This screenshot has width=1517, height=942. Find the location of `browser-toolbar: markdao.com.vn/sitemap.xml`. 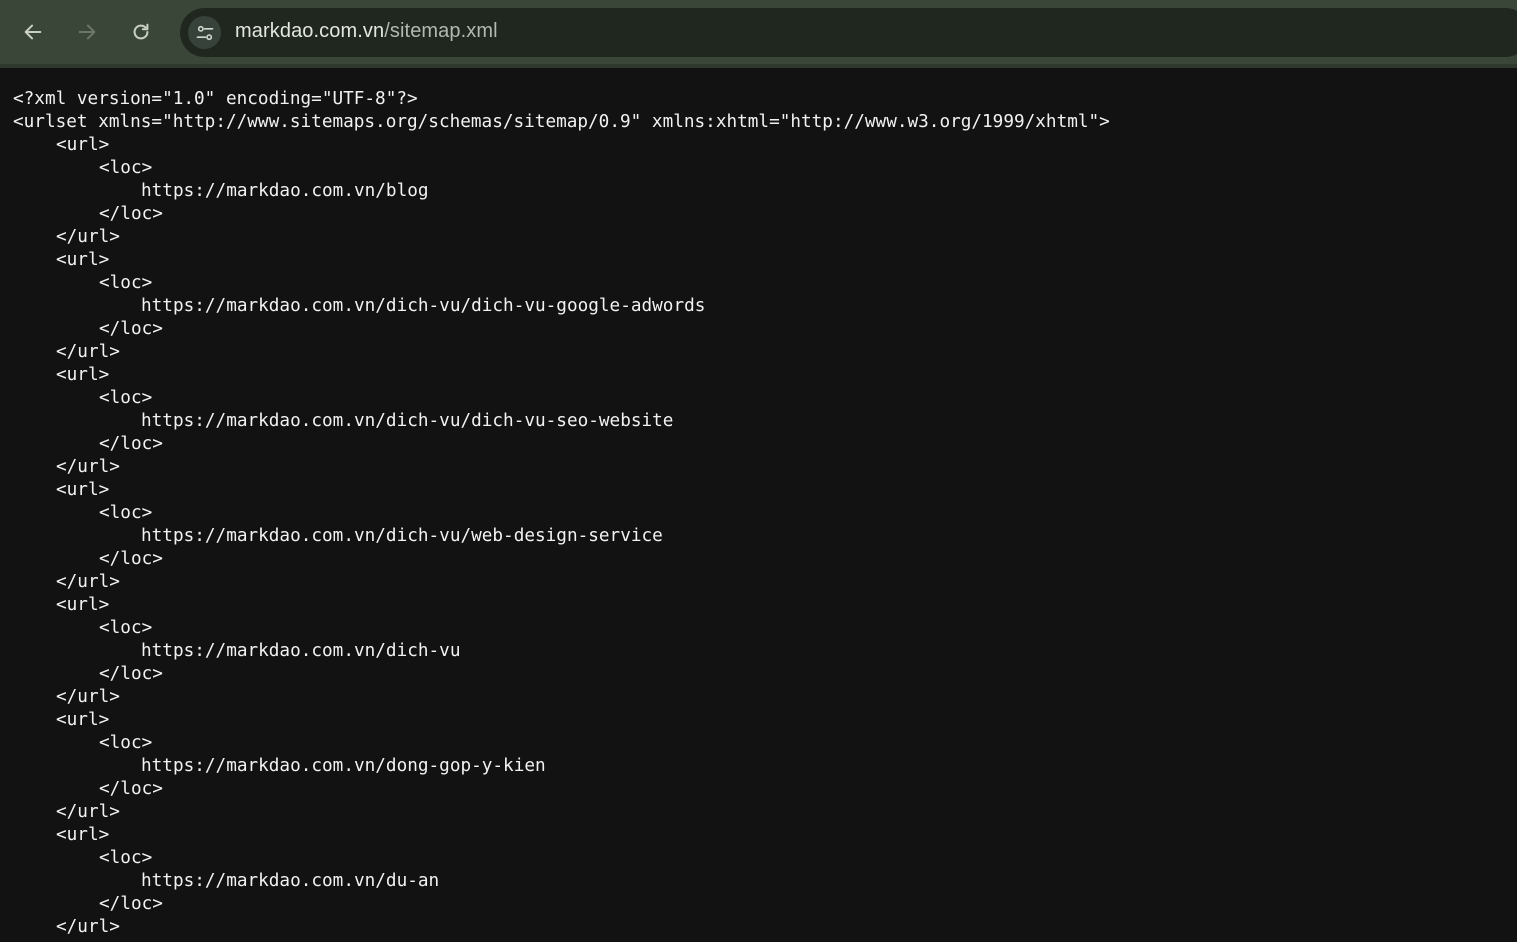

browser-toolbar: markdao.com.vn/sitemap.xml is located at coordinates (758, 34).